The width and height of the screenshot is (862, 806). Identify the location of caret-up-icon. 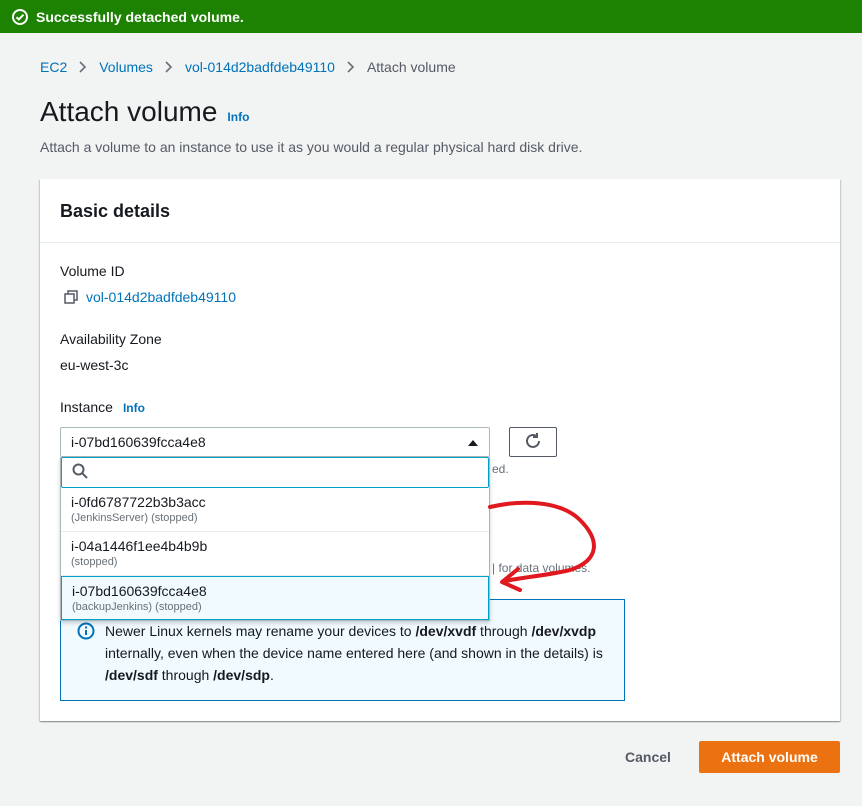
(473, 442).